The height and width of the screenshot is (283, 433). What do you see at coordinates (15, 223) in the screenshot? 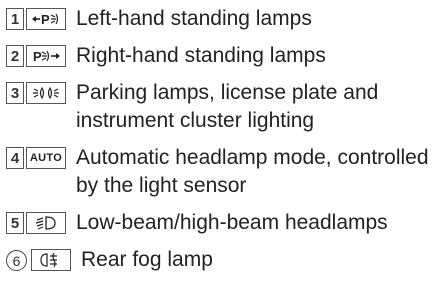
I see `item-number: 5` at bounding box center [15, 223].